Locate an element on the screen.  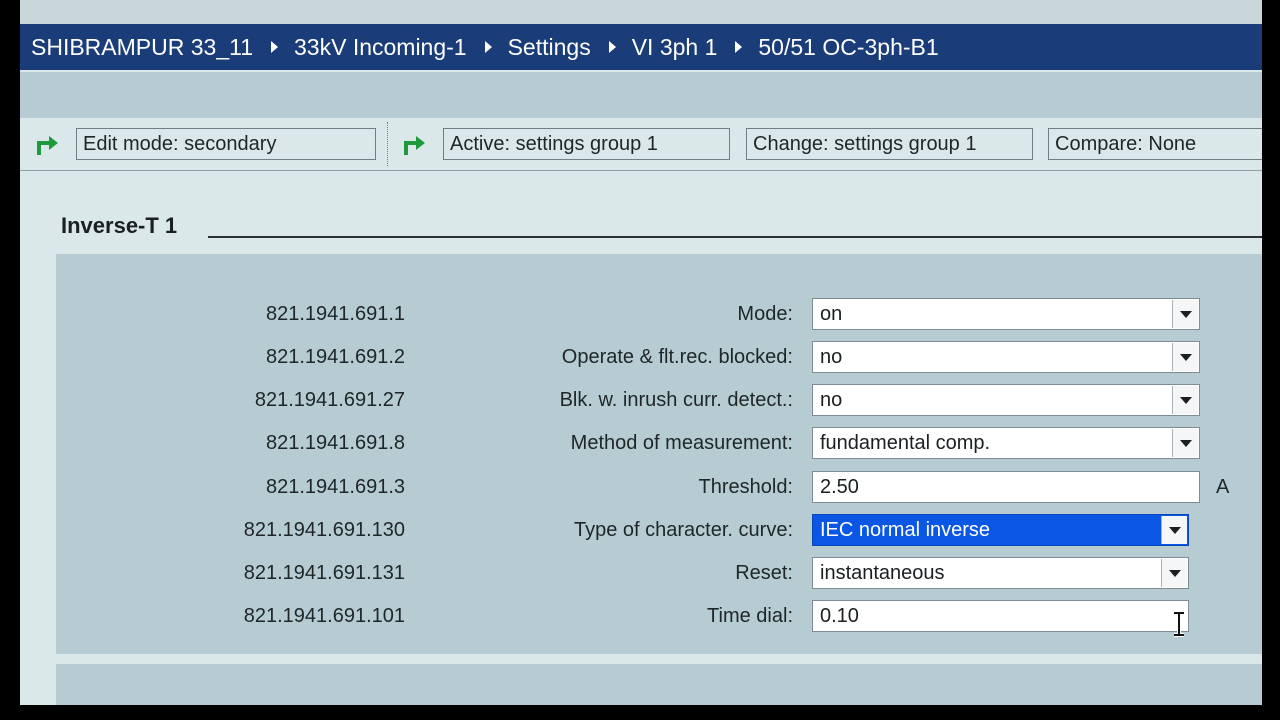
next-settings-panel is located at coordinates (659, 684).